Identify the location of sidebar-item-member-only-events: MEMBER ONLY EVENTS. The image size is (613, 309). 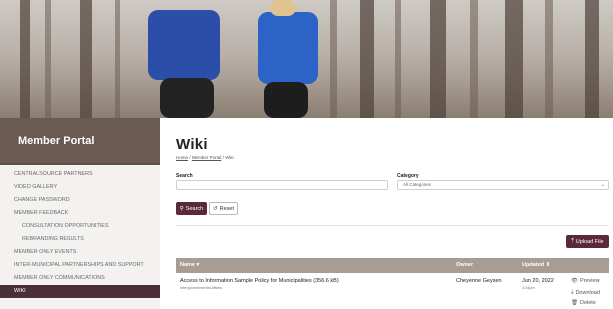
(80, 252).